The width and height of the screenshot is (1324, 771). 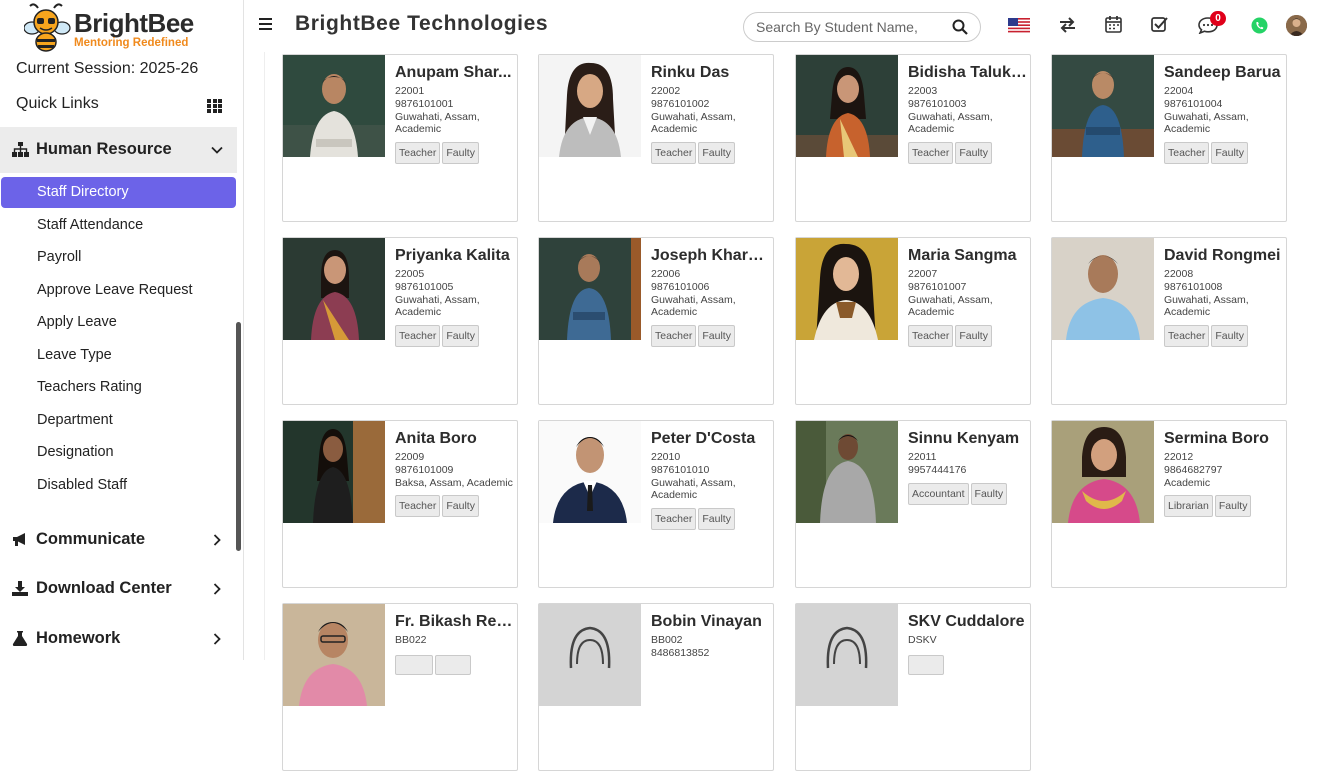 What do you see at coordinates (114, 27) in the screenshot?
I see `brand-logo: BrightBee Mentoring Redefined` at bounding box center [114, 27].